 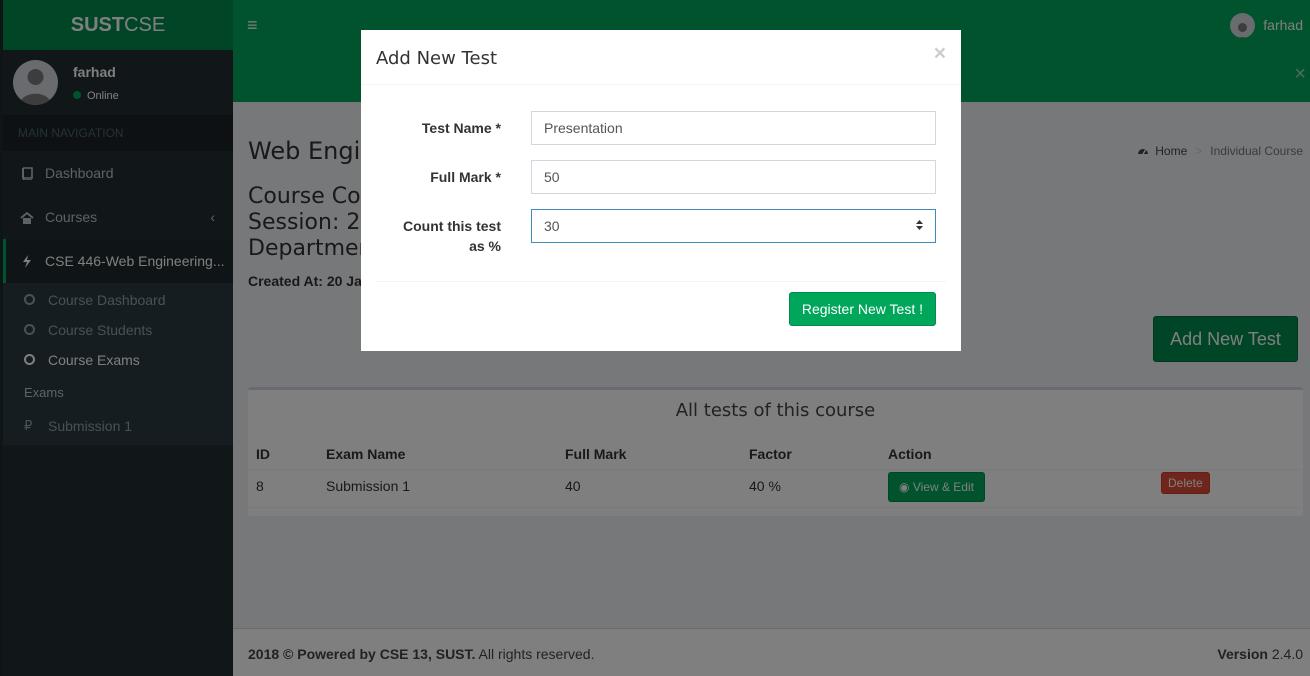 I want to click on count-percent-wrapper, so click(x=733, y=226).